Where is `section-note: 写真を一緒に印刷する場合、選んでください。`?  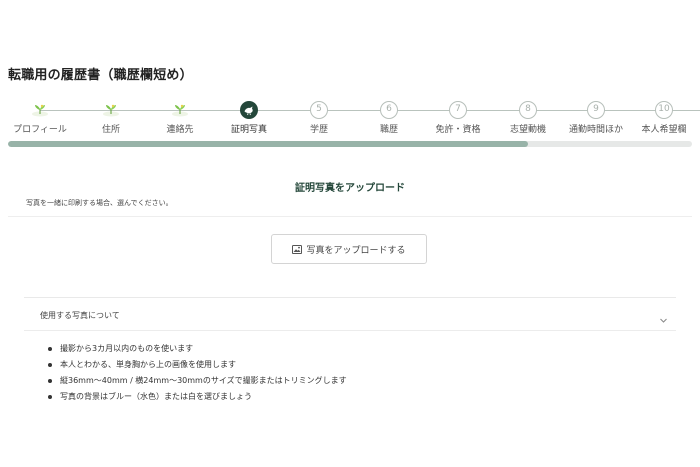
section-note: 写真を一緒に印刷する場合、選んでください。 is located at coordinates (99, 203).